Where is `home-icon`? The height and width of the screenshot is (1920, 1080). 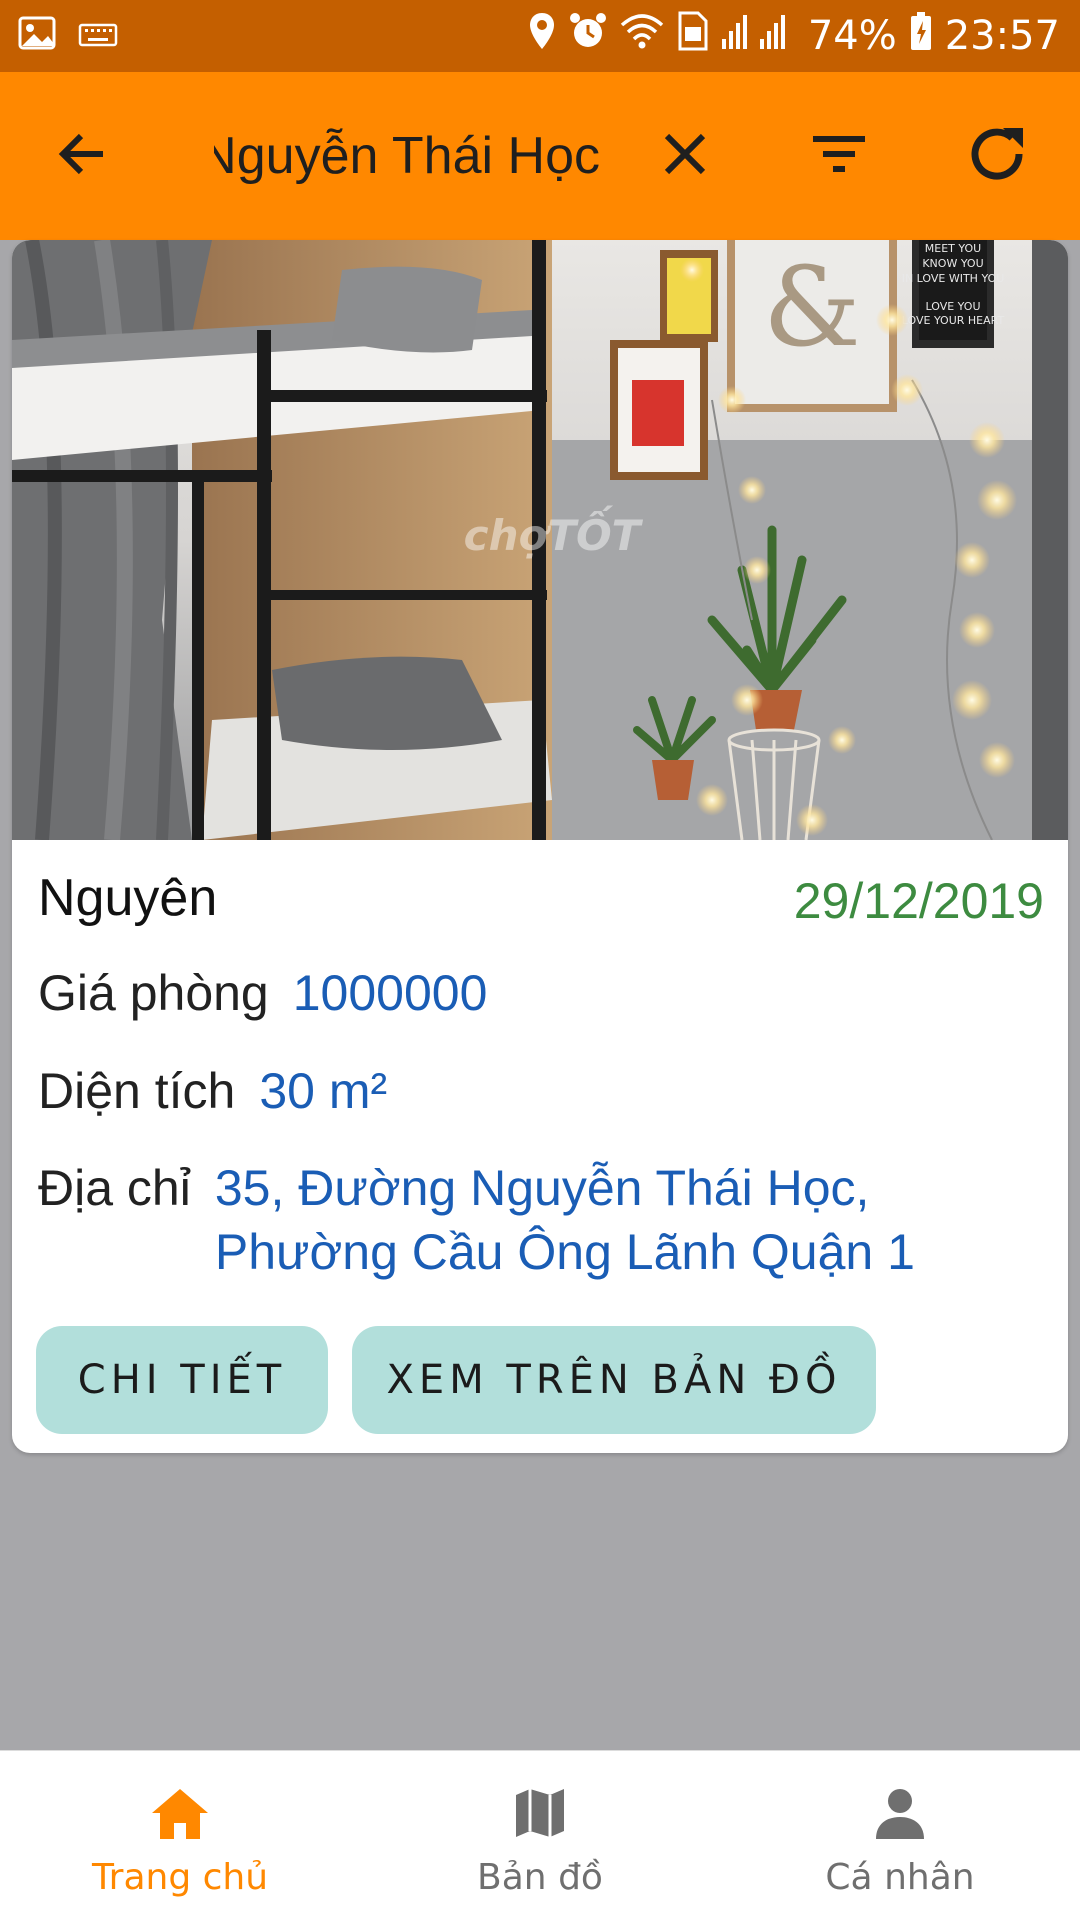
home-icon is located at coordinates (180, 1813).